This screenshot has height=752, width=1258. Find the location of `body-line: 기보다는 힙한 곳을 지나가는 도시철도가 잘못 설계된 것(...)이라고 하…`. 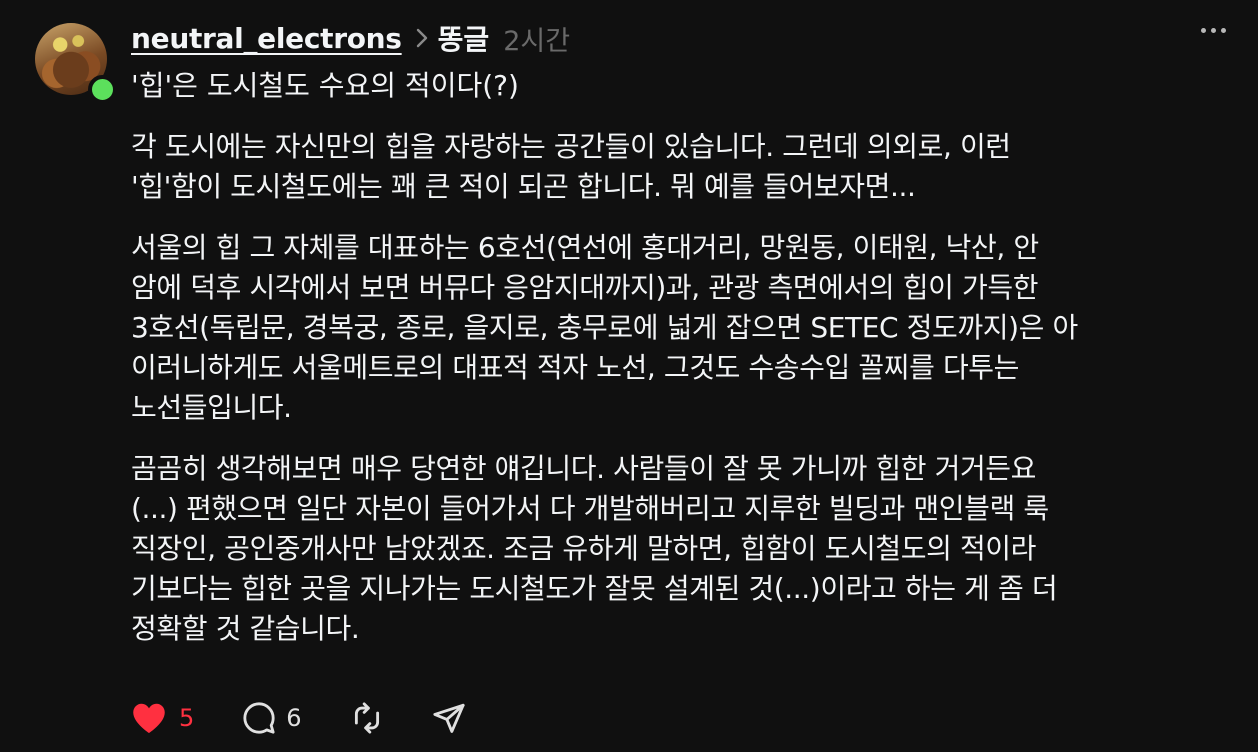

body-line: 기보다는 힙한 곳을 지나가는 도시철도가 잘못 설계된 것(...)이라고 하… is located at coordinates (594, 588).